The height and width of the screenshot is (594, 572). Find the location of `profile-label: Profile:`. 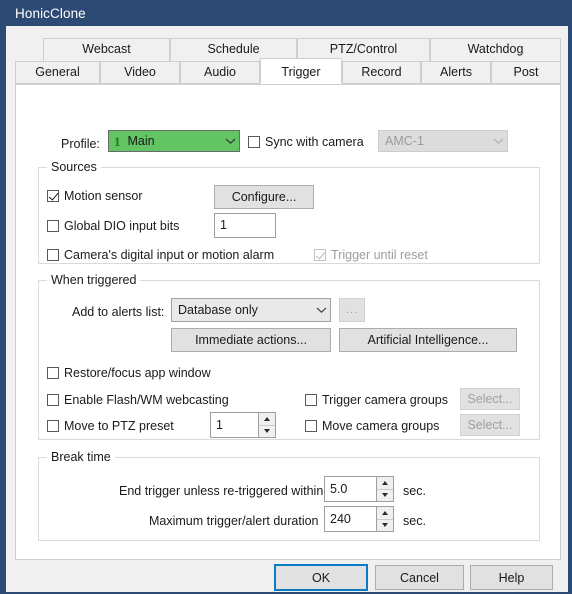

profile-label: Profile: is located at coordinates (80, 144).